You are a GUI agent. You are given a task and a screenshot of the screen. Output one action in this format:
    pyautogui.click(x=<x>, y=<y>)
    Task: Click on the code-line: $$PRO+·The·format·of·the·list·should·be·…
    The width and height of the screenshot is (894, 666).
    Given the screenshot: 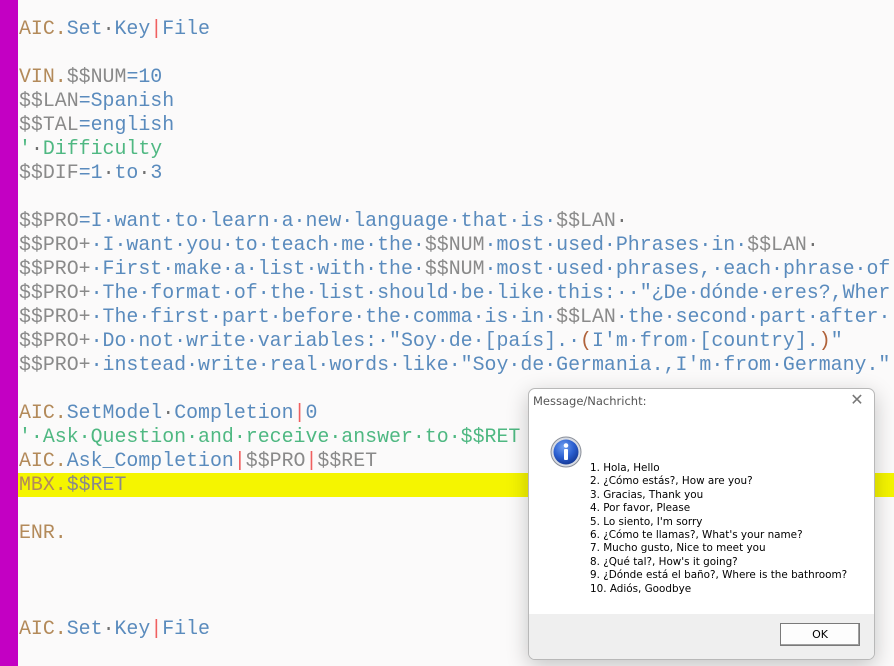 What is the action you would take?
    pyautogui.click(x=456, y=293)
    